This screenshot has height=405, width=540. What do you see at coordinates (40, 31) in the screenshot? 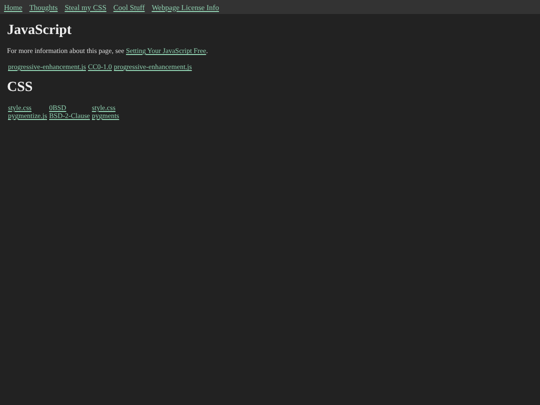
I see `section-heading: JavaScript` at bounding box center [40, 31].